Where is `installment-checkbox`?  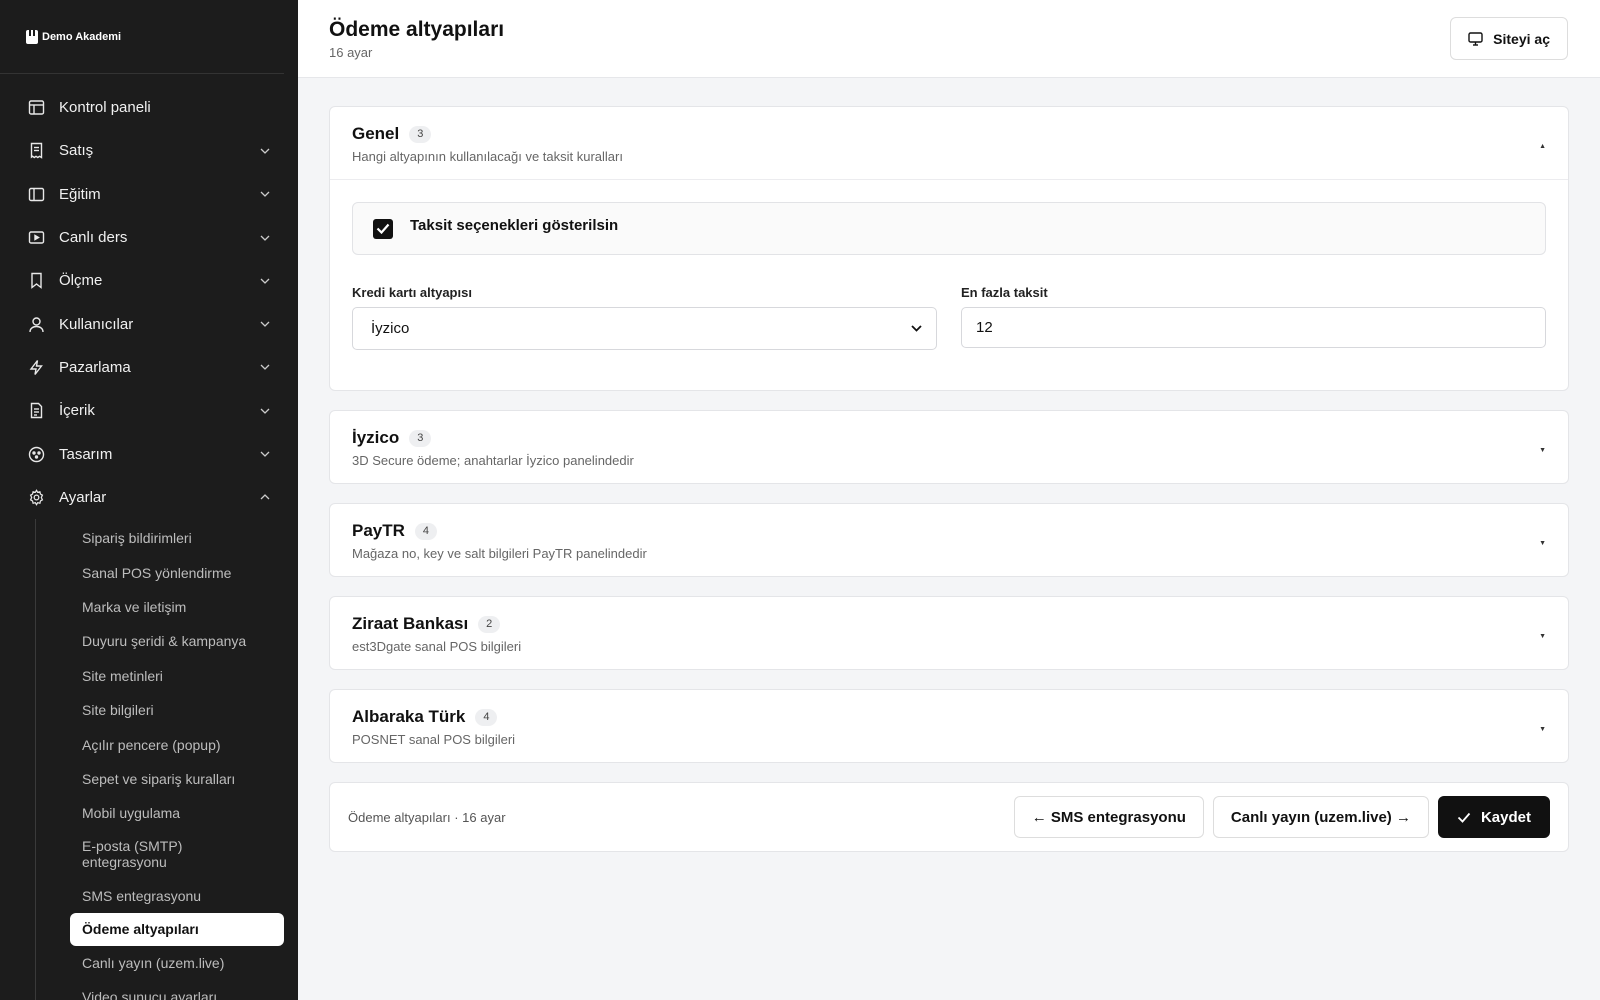
installment-checkbox is located at coordinates (383, 228).